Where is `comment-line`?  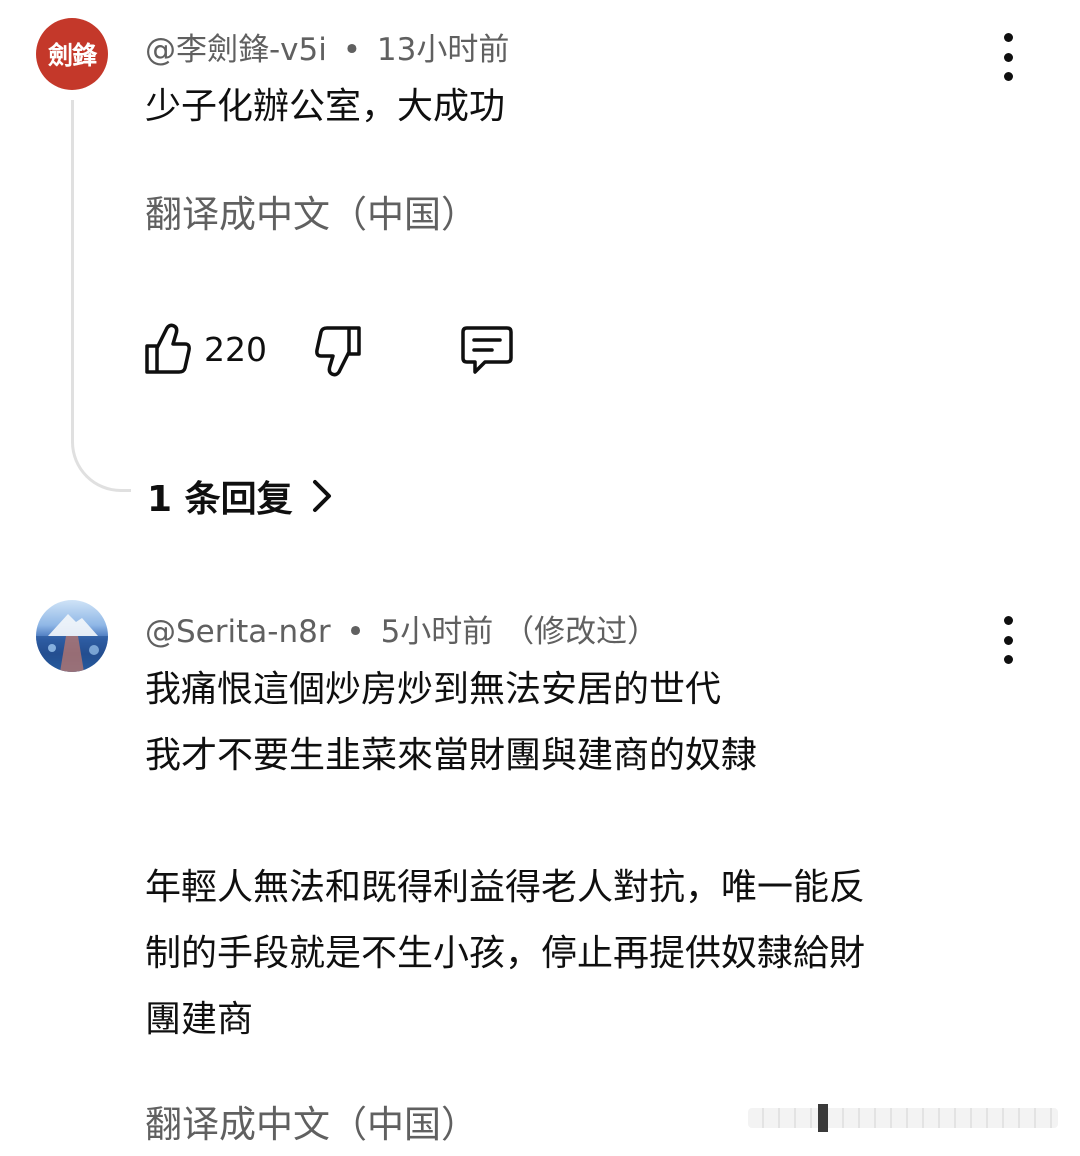 comment-line is located at coordinates (505, 822).